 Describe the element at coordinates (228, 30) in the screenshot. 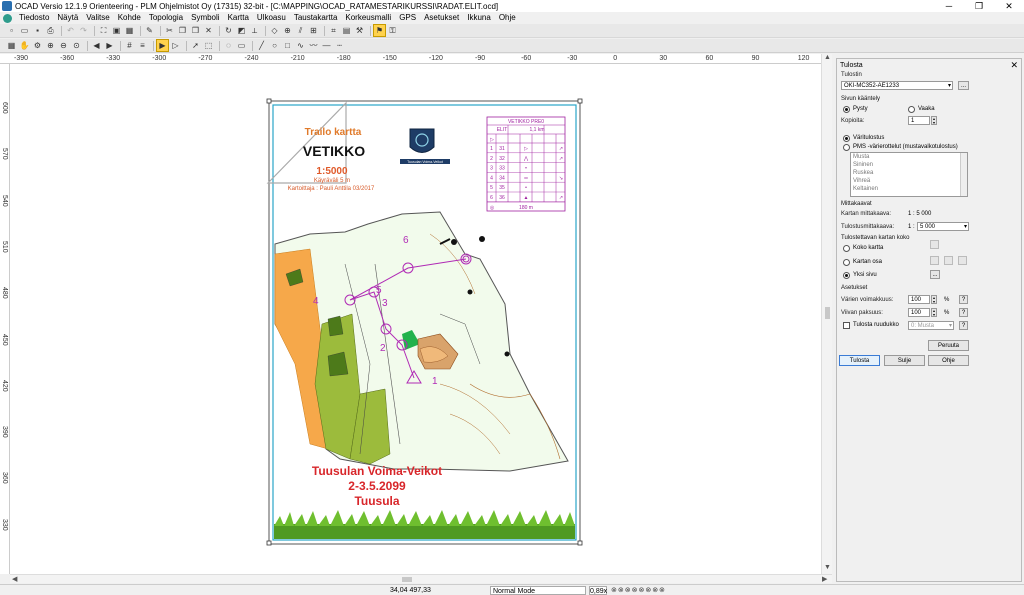

I see `rotate-icon: ↻` at that location.